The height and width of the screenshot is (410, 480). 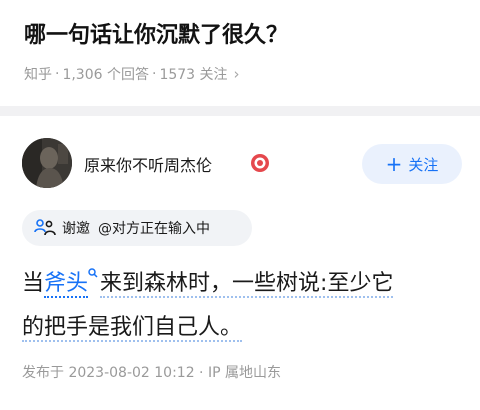 What do you see at coordinates (76, 229) in the screenshot?
I see `invite-label: 谢邀` at bounding box center [76, 229].